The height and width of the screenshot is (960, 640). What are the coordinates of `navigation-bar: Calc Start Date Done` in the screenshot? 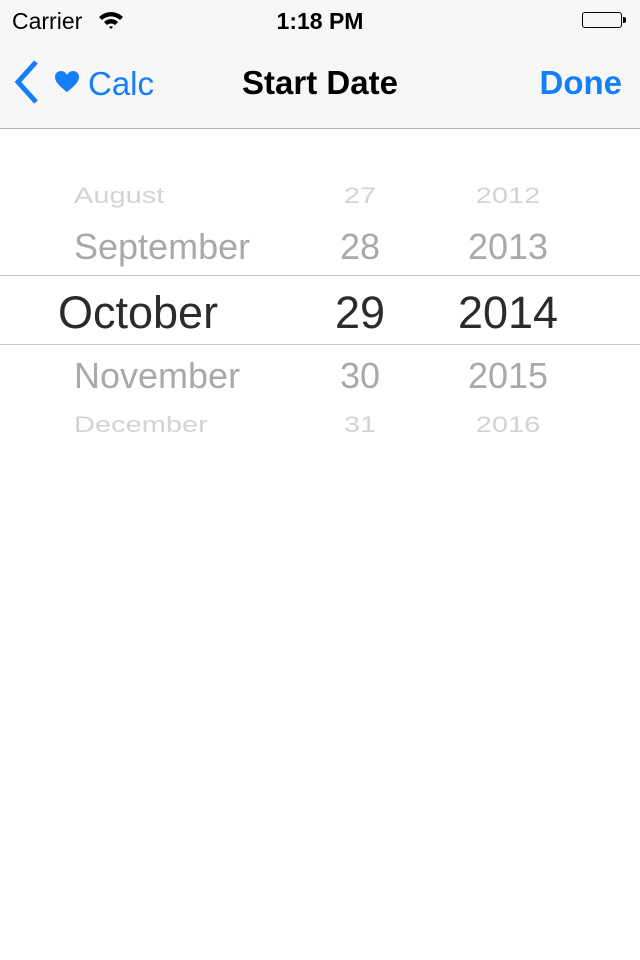 It's located at (320, 84).